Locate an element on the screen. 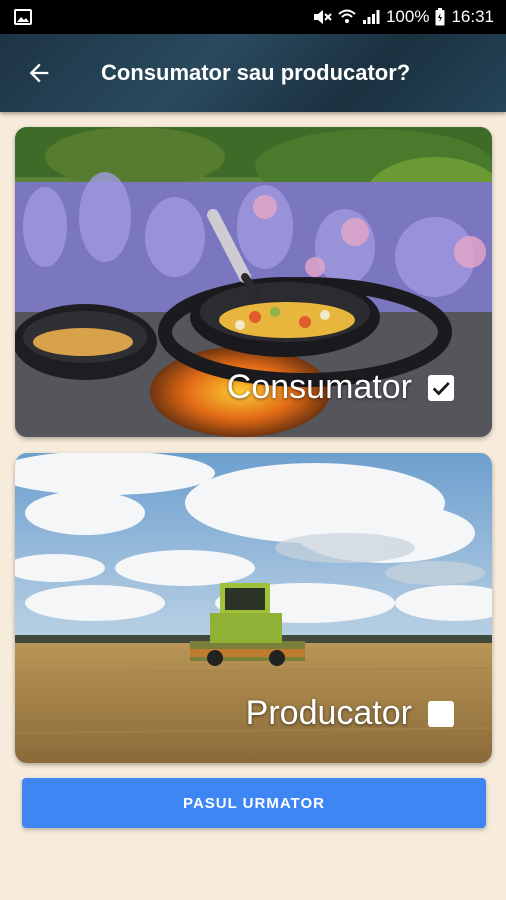 This screenshot has width=506, height=900. status-right: 100% 16:31 is located at coordinates (403, 17).